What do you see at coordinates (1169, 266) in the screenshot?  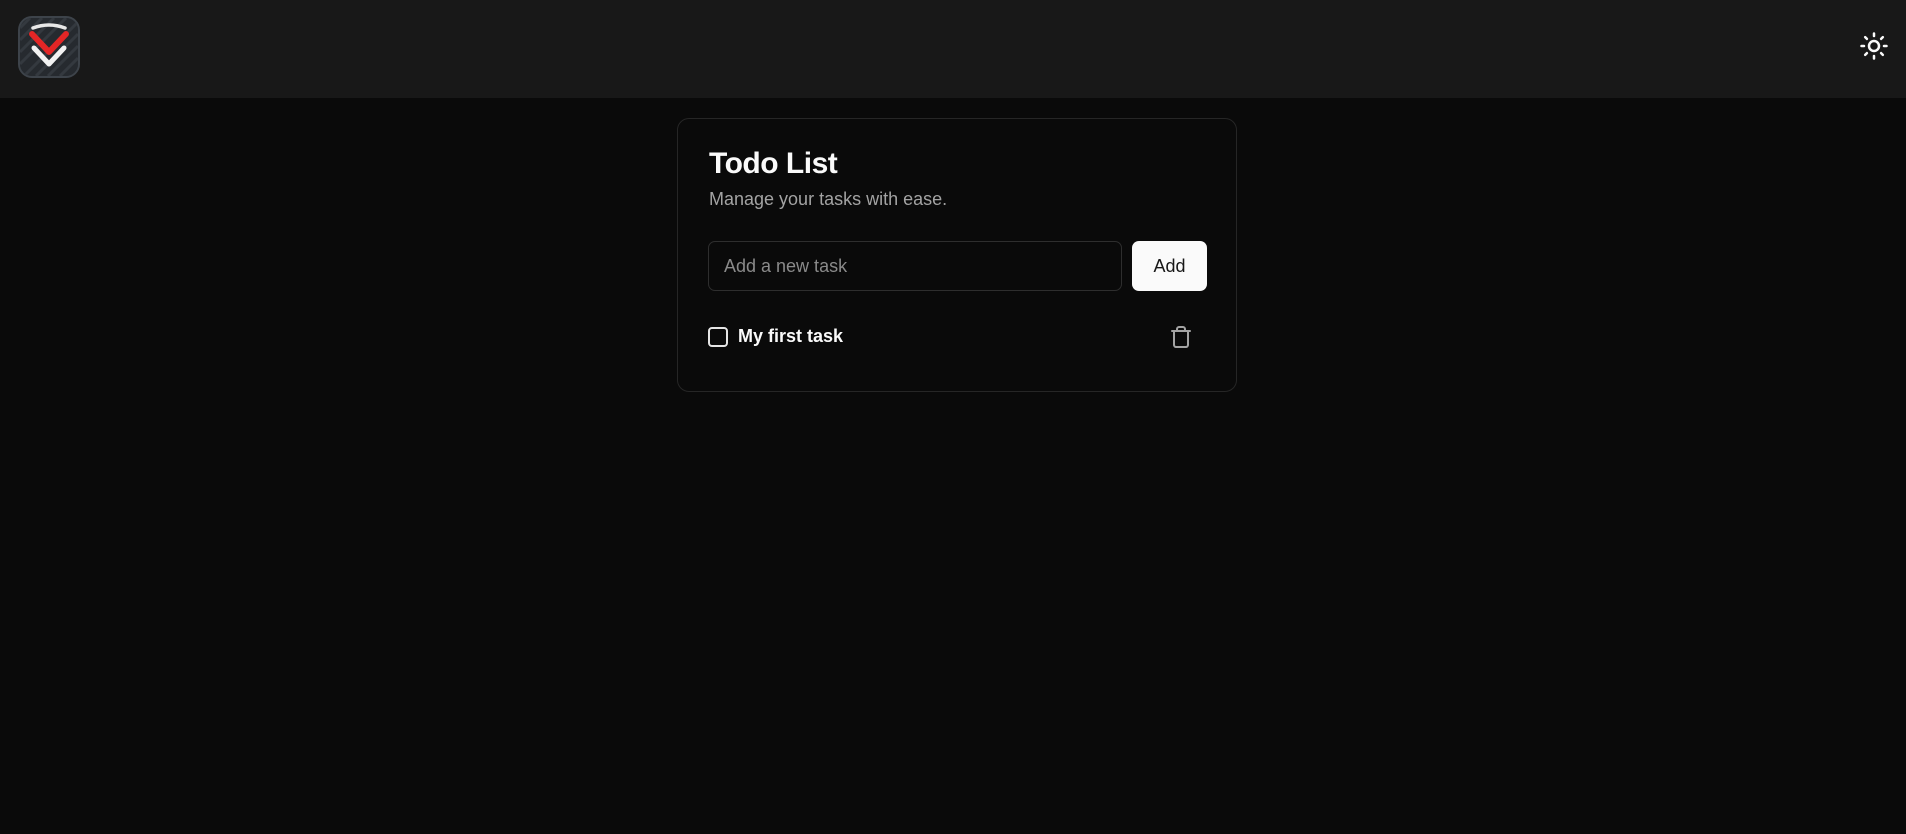 I see `add-task-button: Add` at bounding box center [1169, 266].